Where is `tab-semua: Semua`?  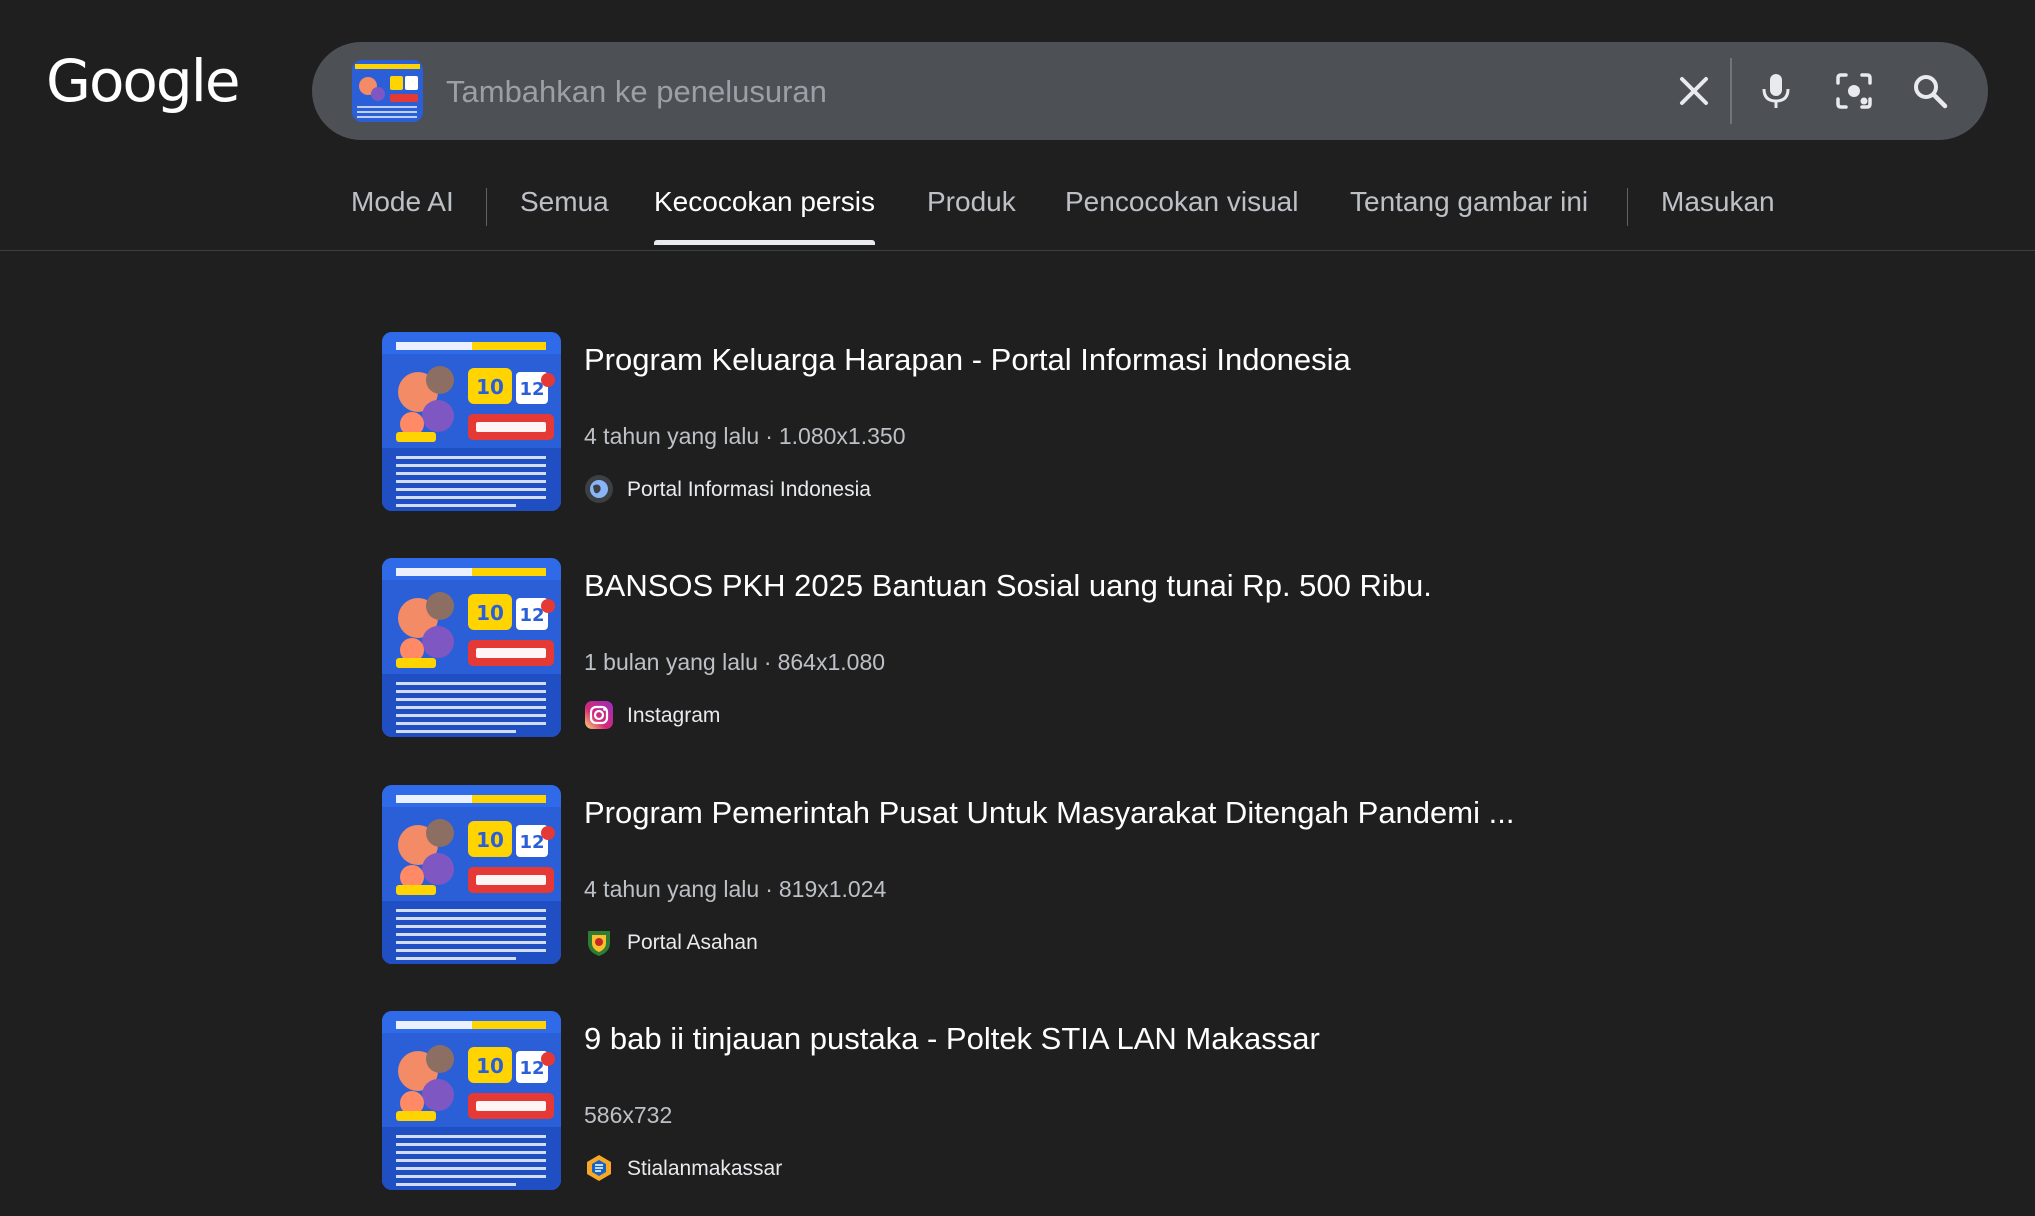
tab-semua: Semua is located at coordinates (564, 202).